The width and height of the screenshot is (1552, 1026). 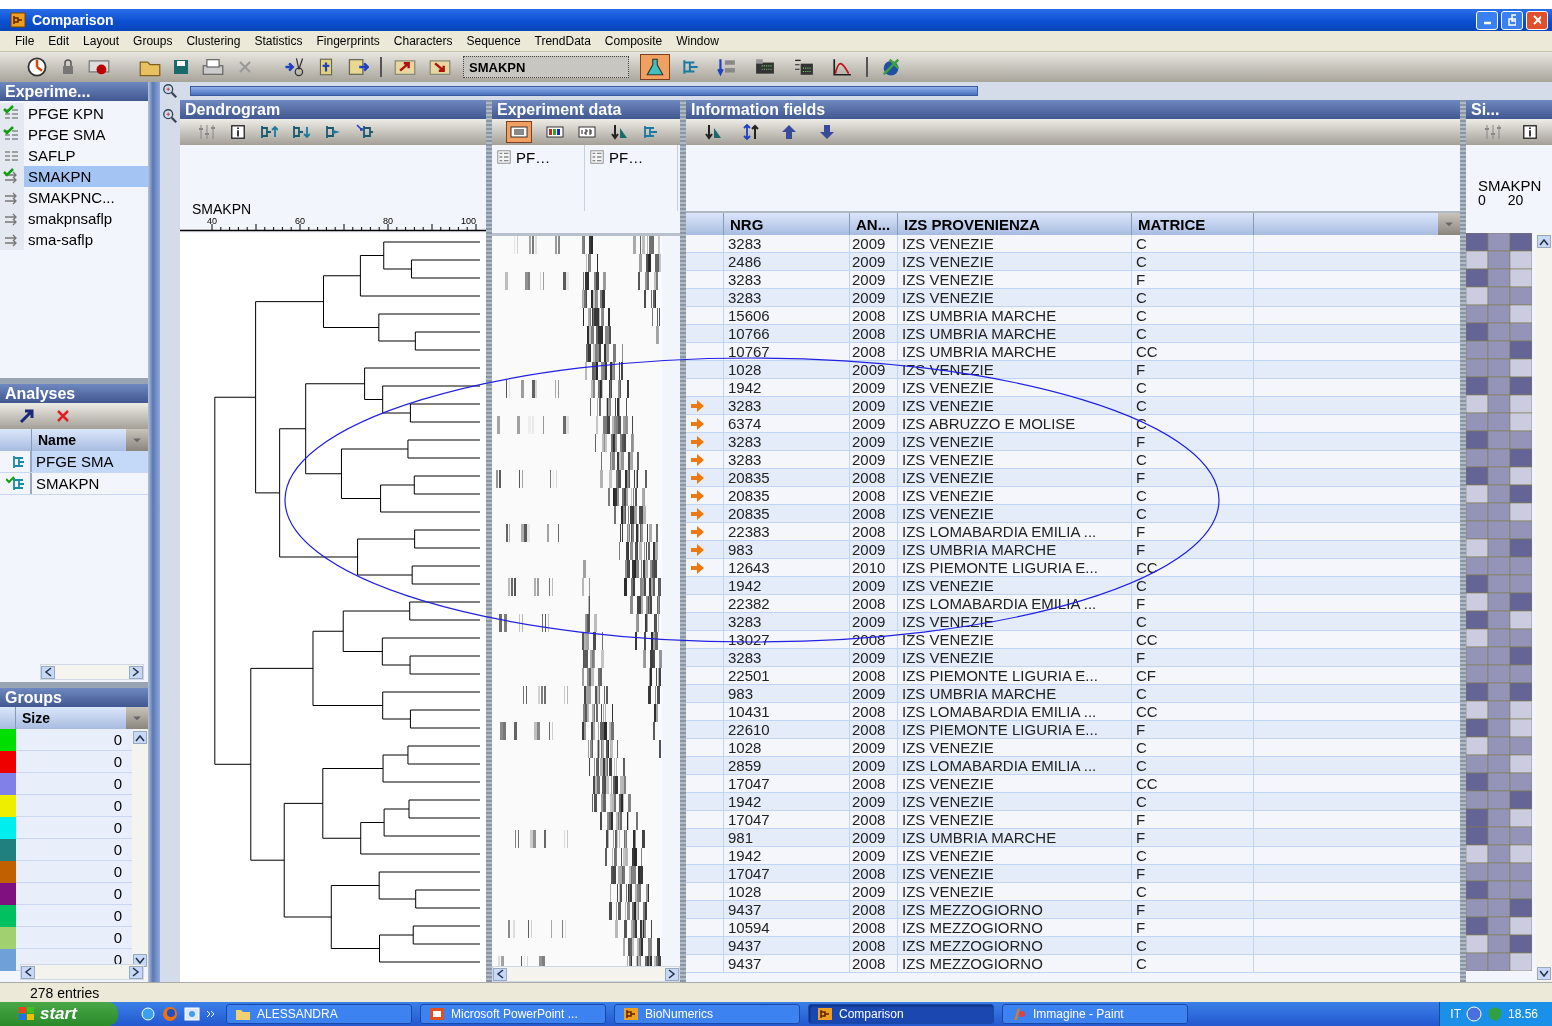 What do you see at coordinates (901, 1014) in the screenshot?
I see `taskbar-button: Comparison` at bounding box center [901, 1014].